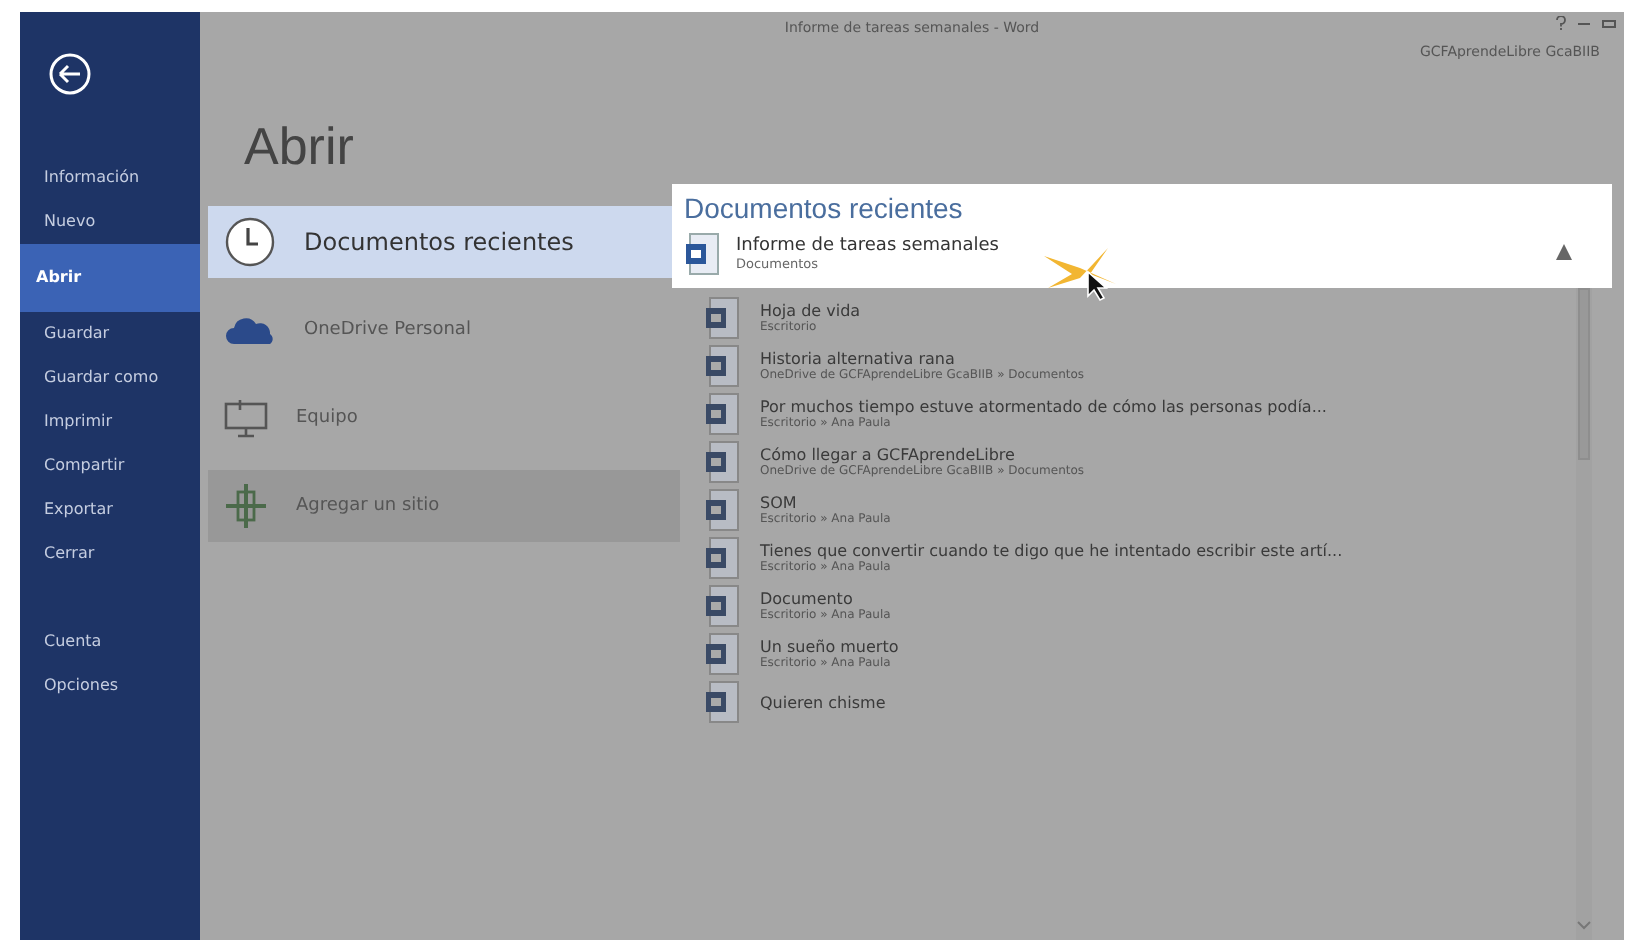 The image size is (1636, 940). What do you see at coordinates (810, 311) in the screenshot?
I see `file-name: Hoja de vida` at bounding box center [810, 311].